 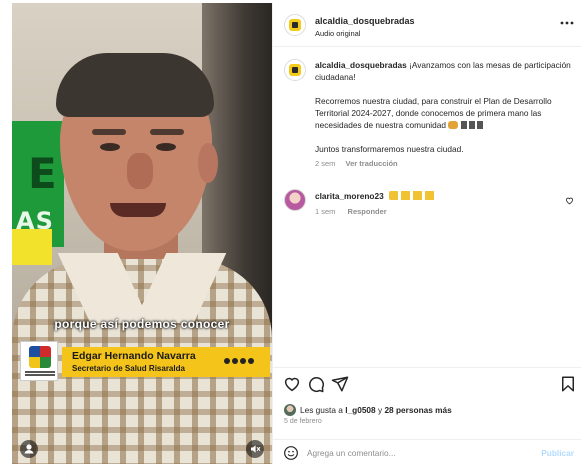 I want to click on likes-summary: Les gusta a l_g0508 y 28 personas más, so click(x=368, y=410).